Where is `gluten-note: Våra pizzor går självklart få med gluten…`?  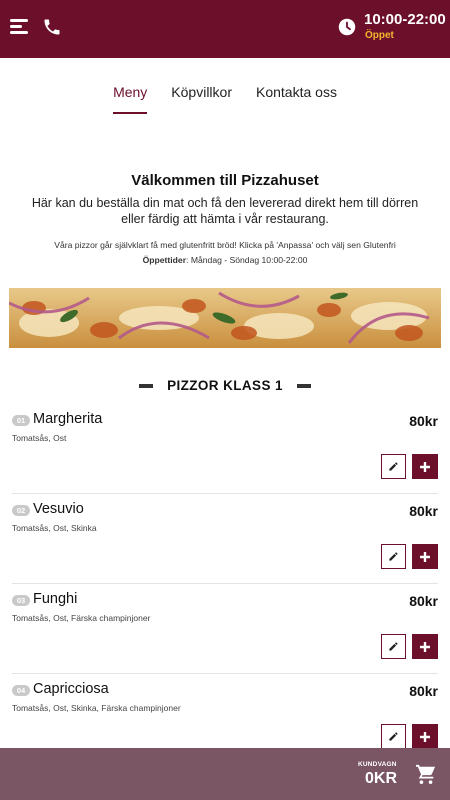 gluten-note: Våra pizzor går självklart få med gluten… is located at coordinates (225, 245).